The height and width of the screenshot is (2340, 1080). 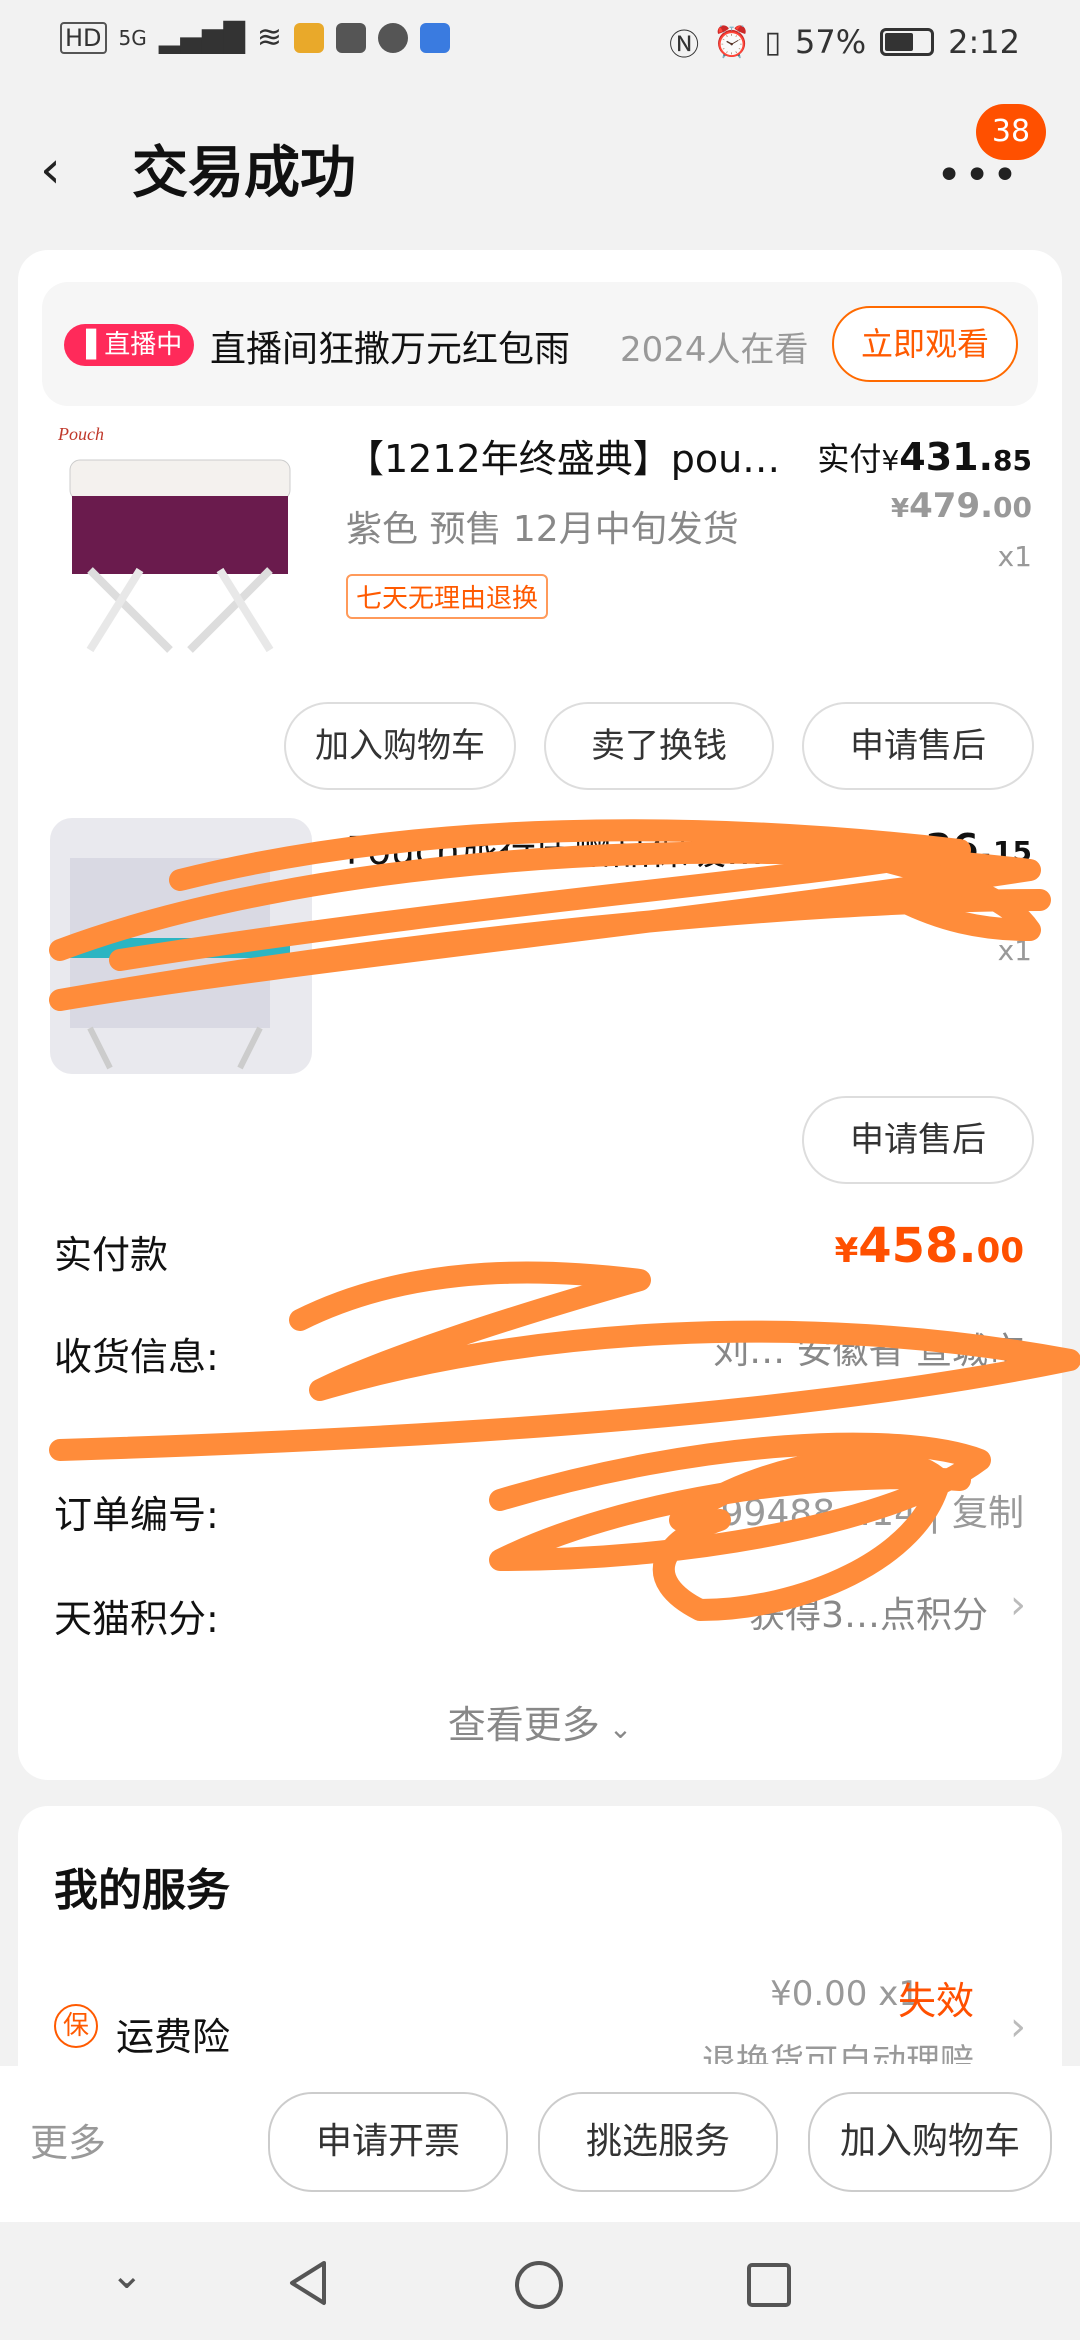 What do you see at coordinates (136, 1357) in the screenshot?
I see `shipping-label: 收货信息:` at bounding box center [136, 1357].